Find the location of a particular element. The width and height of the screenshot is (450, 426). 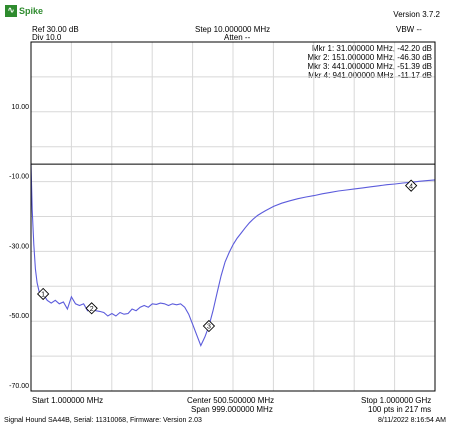

timestamp: 8/11/2022 8:16:54 AM is located at coordinates (412, 420).